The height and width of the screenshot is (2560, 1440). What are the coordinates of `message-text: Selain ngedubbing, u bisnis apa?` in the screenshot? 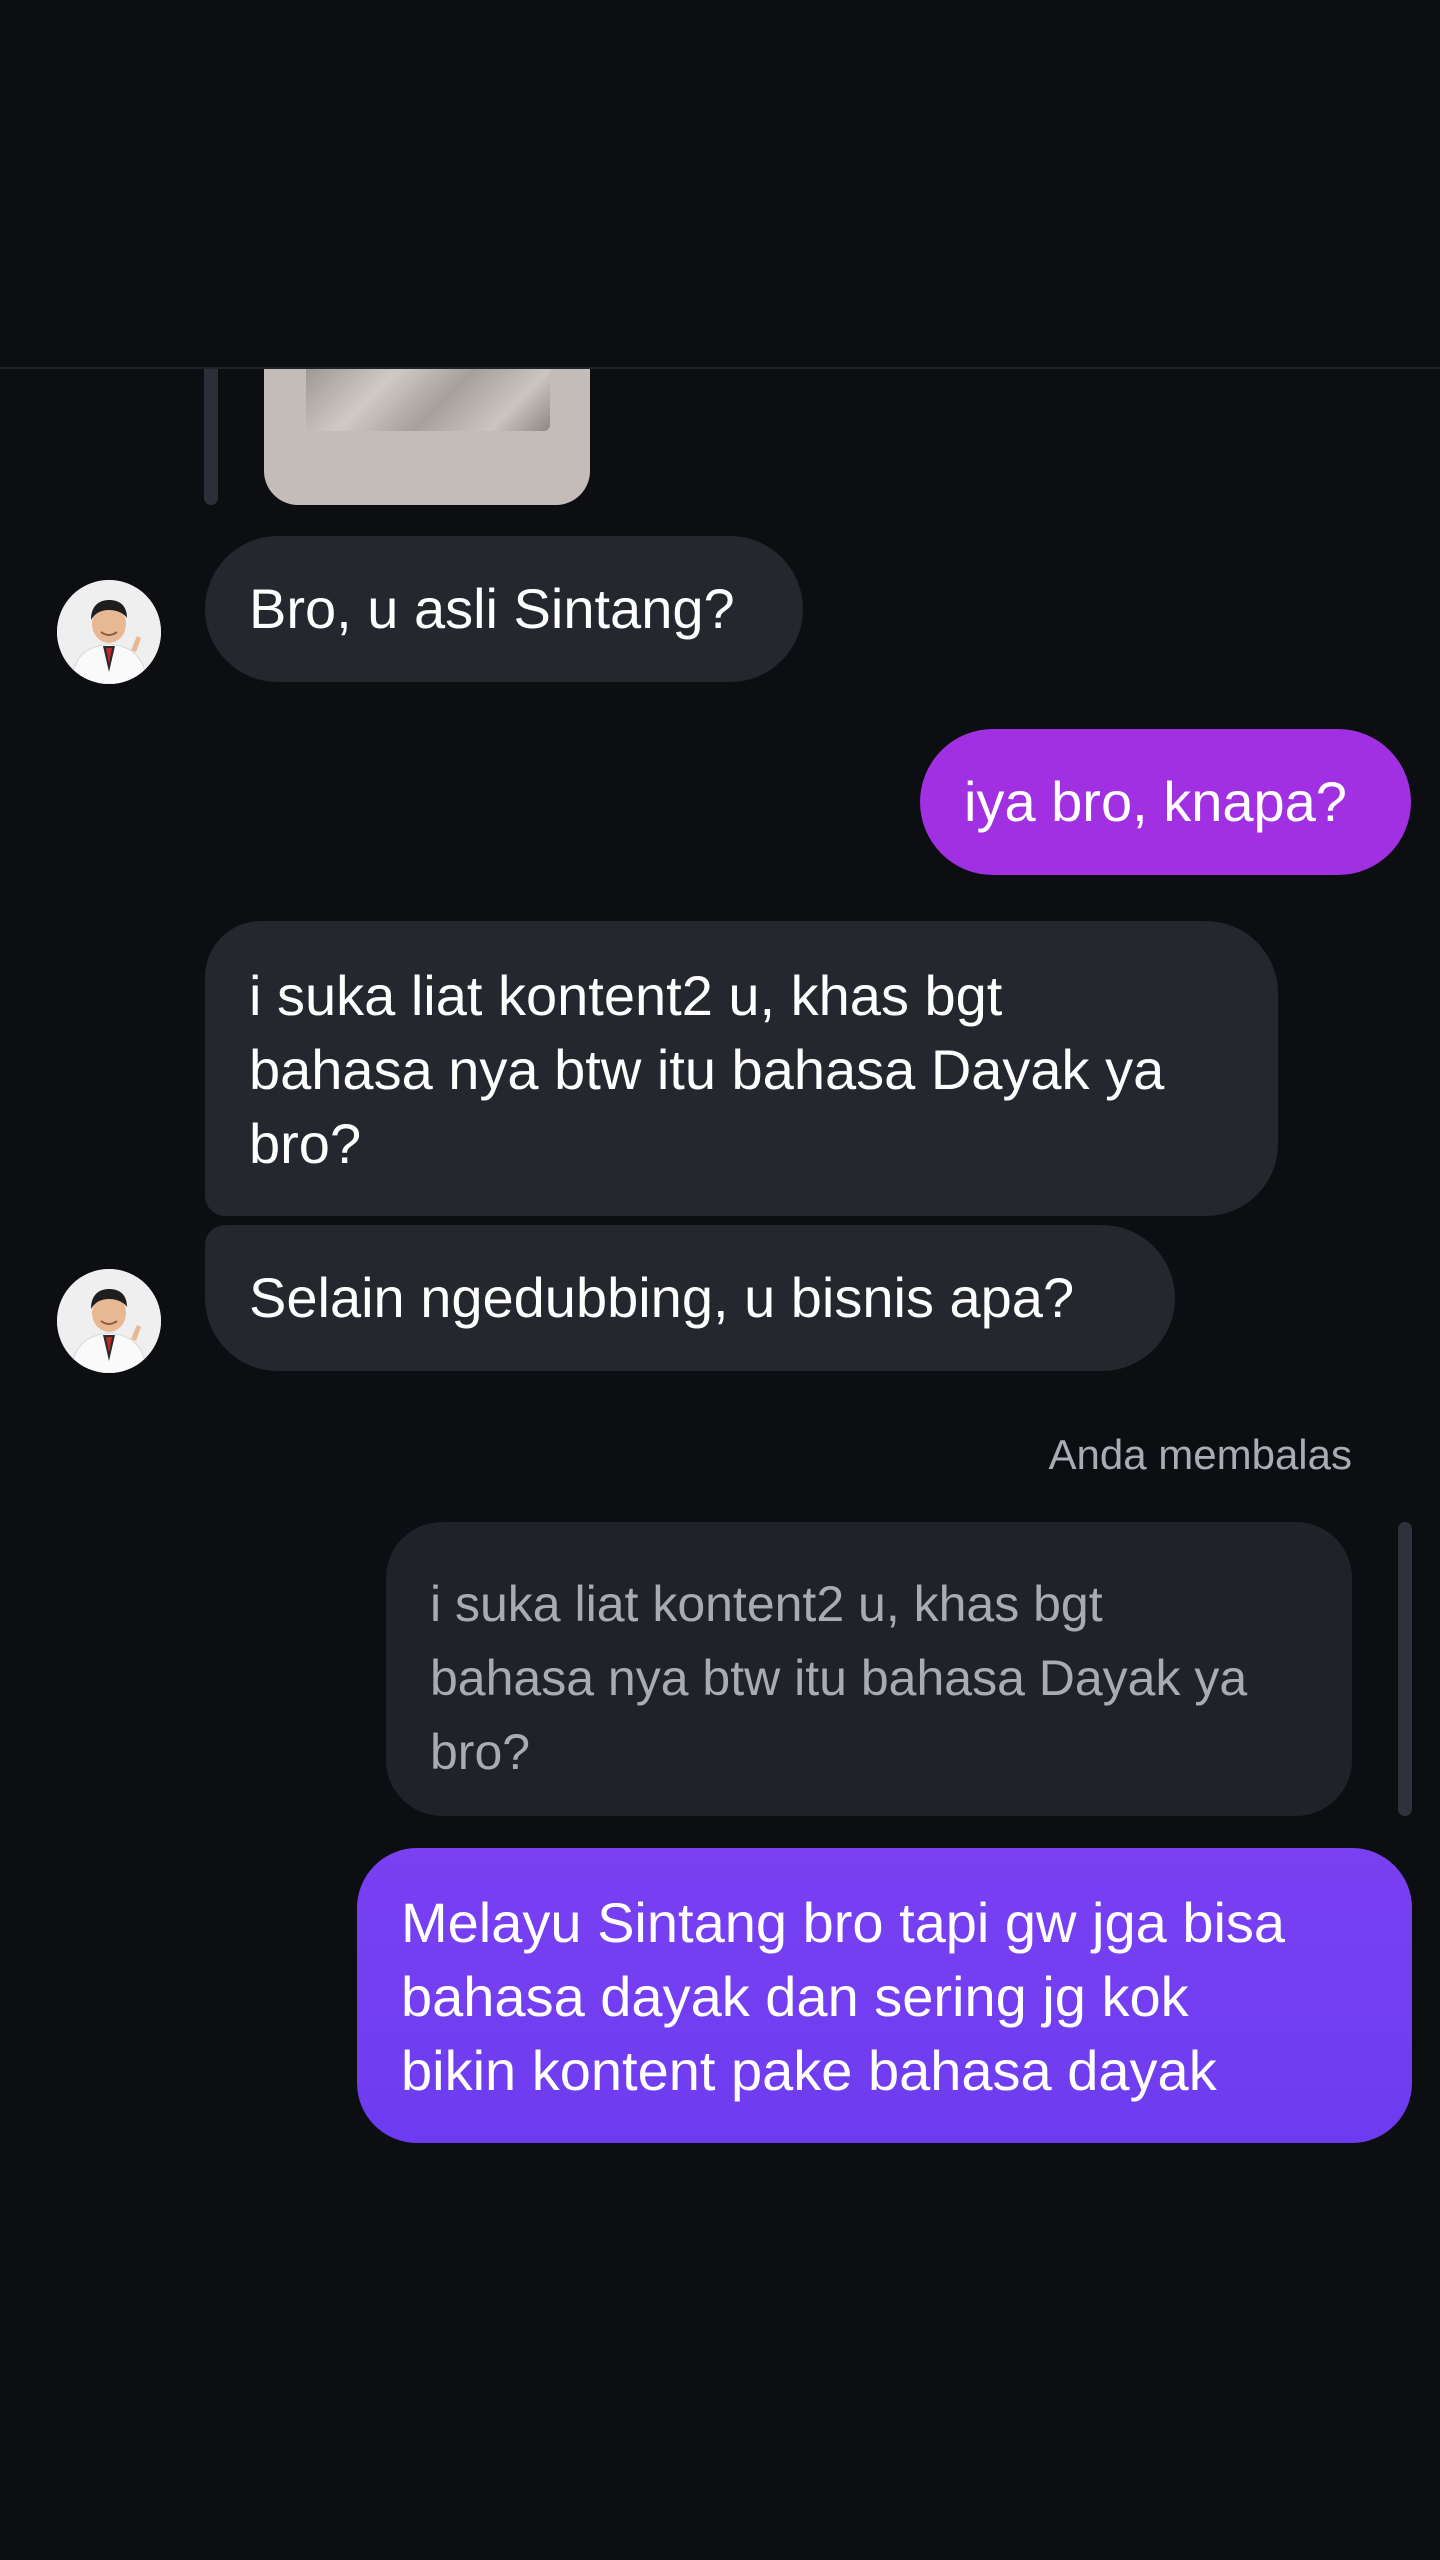 It's located at (662, 1297).